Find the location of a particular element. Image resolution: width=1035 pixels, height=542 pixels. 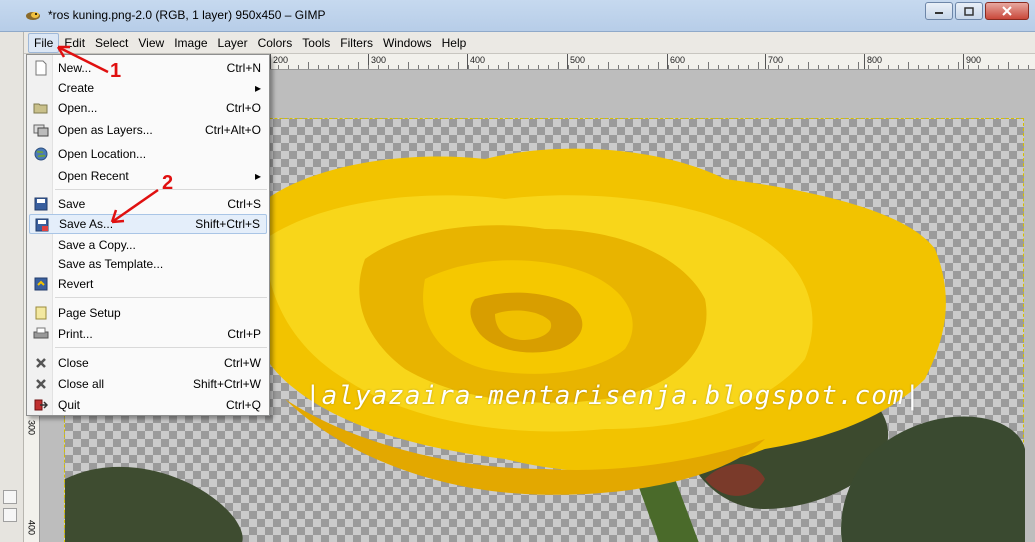

menu-item-label: Open Recent is located at coordinates (93, 176).